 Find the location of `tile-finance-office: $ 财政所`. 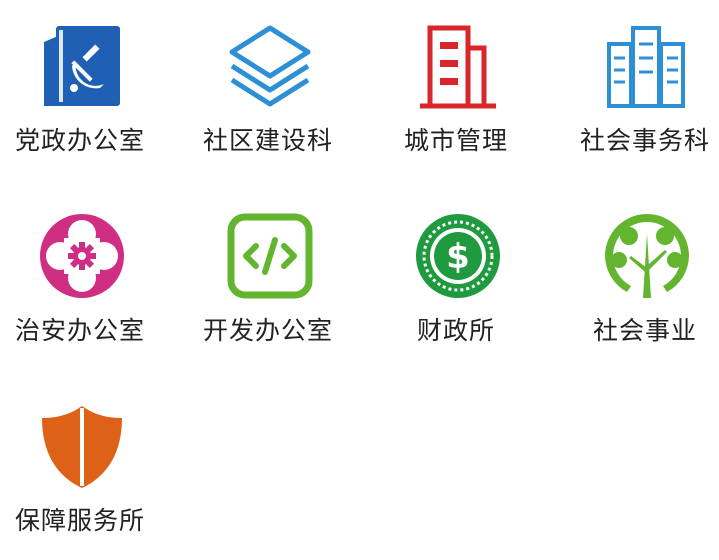

tile-finance-office: $ 财政所 is located at coordinates (456, 280).